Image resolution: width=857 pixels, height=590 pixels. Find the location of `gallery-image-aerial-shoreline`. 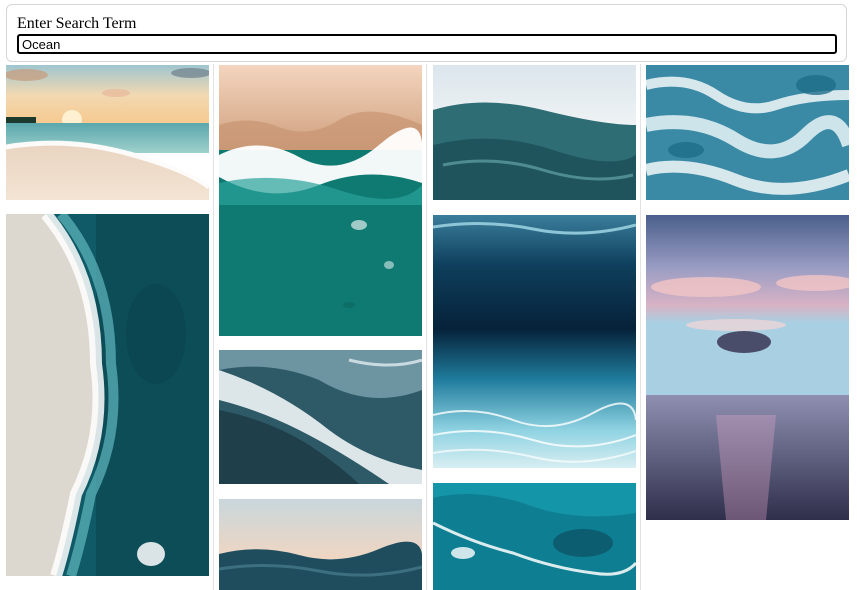

gallery-image-aerial-shoreline is located at coordinates (107, 395).